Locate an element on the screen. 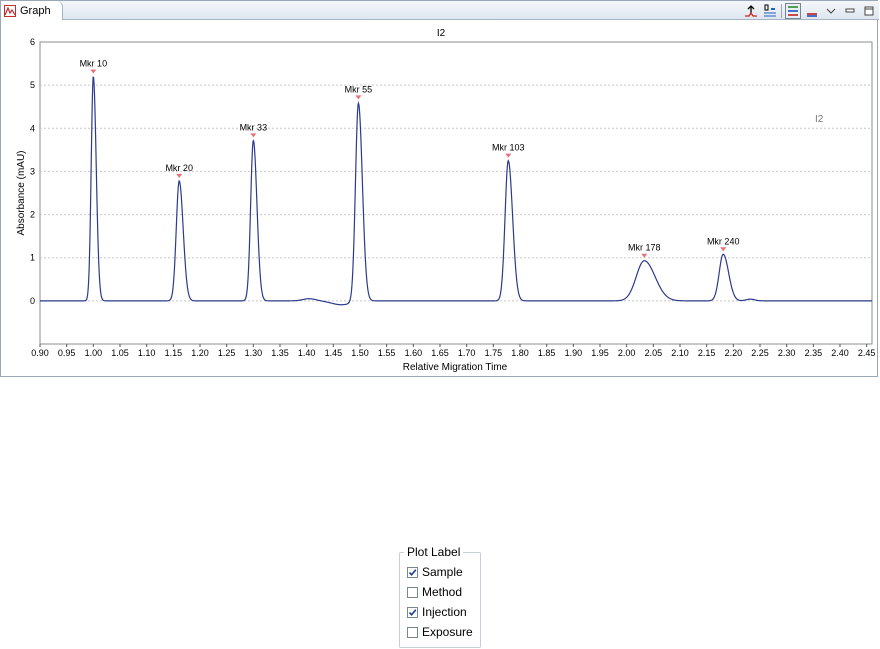 The width and height of the screenshot is (880, 649). view-menu-button is located at coordinates (831, 11).